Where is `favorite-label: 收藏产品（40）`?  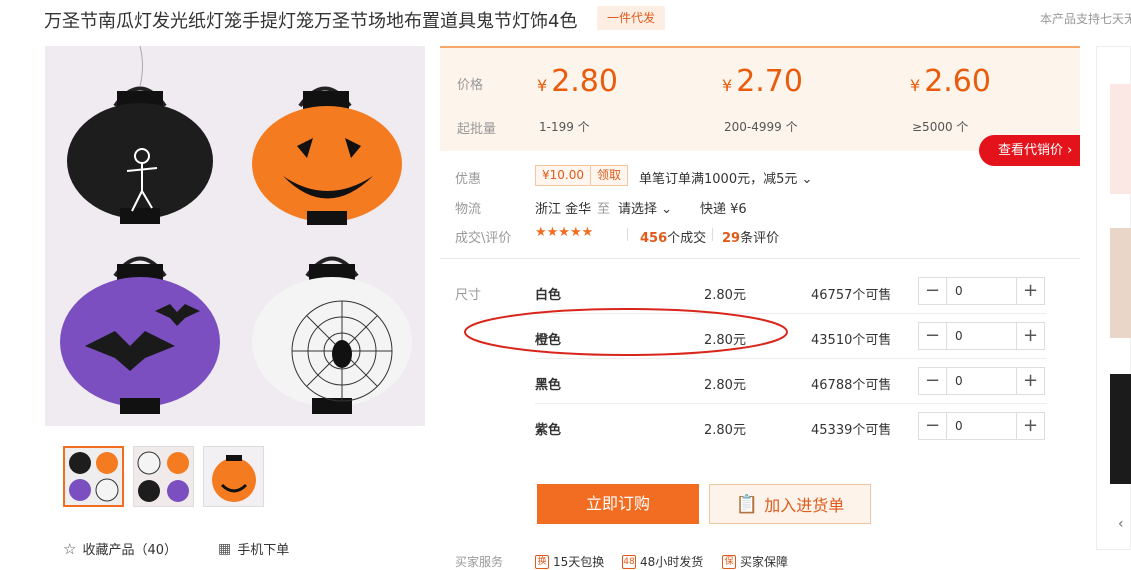 favorite-label: 收藏产品（40） is located at coordinates (129, 550).